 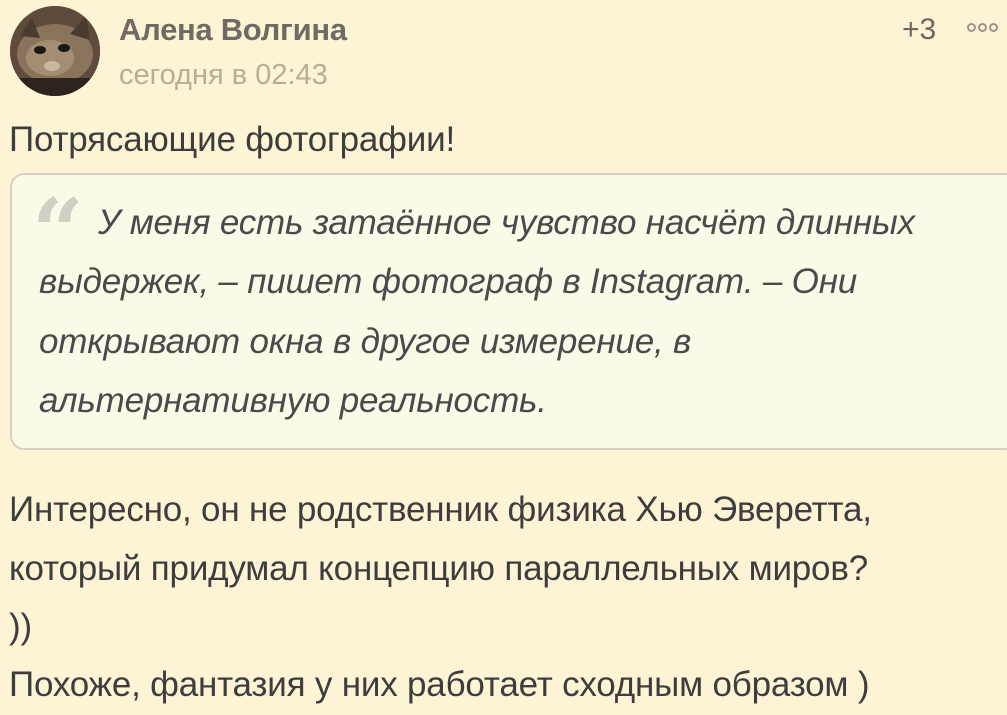 I want to click on quote-line: открывают окна в другое измерение, в, so click(x=365, y=341).